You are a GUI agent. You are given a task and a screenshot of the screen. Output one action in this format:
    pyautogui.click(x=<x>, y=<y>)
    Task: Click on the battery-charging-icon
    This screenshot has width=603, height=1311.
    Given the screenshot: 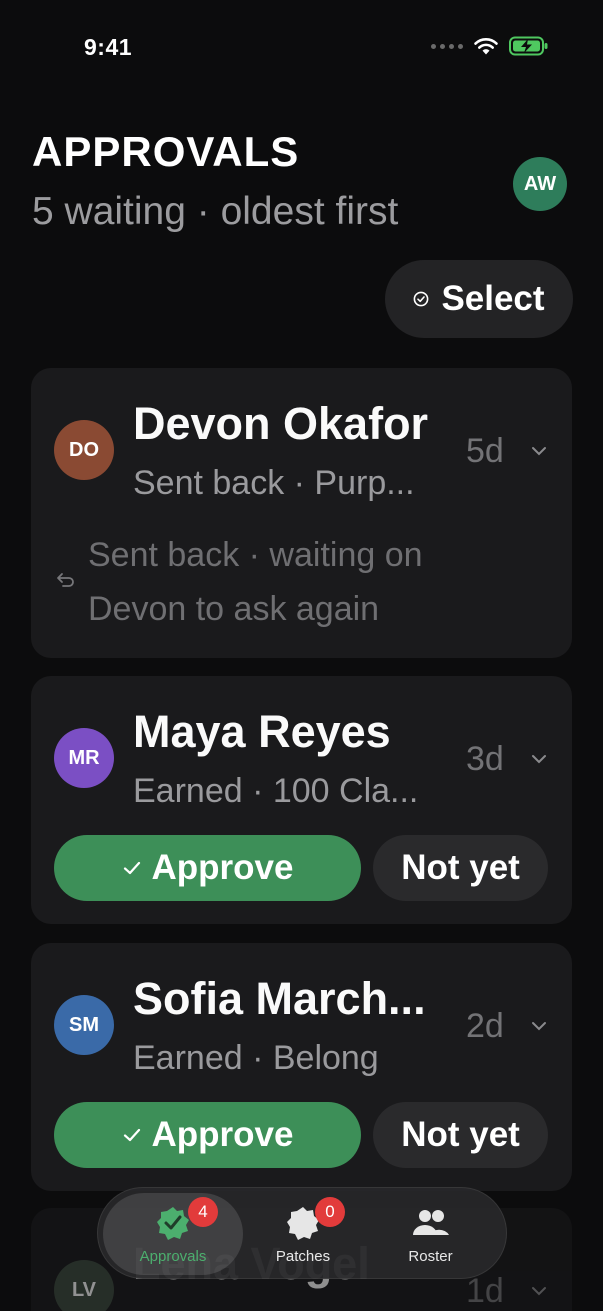 What is the action you would take?
    pyautogui.click(x=528, y=46)
    